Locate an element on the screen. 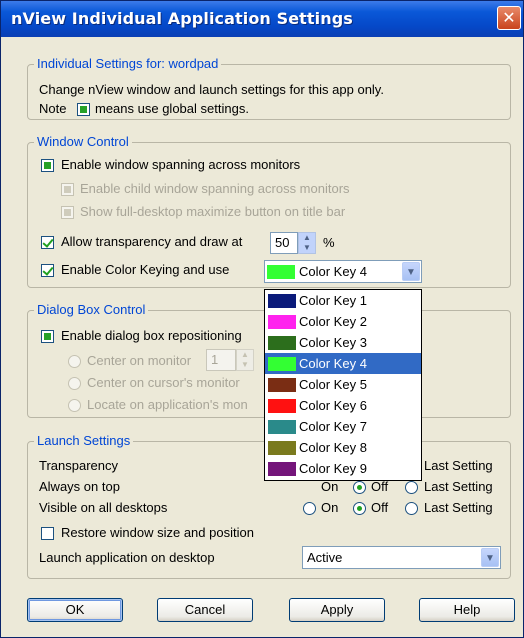 The width and height of the screenshot is (524, 638). always-on-top-last-radio is located at coordinates (411, 487).